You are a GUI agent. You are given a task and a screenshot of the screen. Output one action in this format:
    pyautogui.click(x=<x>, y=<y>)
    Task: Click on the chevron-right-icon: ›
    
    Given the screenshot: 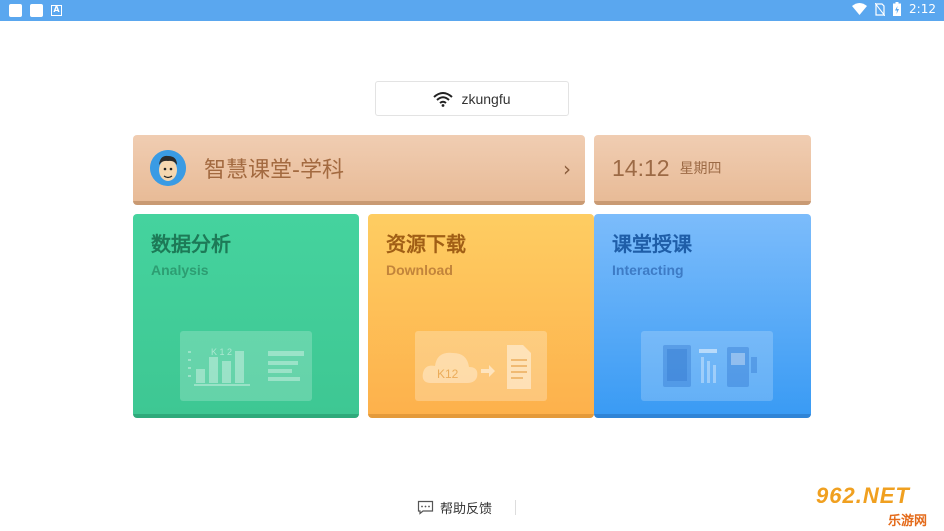 What is the action you would take?
    pyautogui.click(x=567, y=169)
    